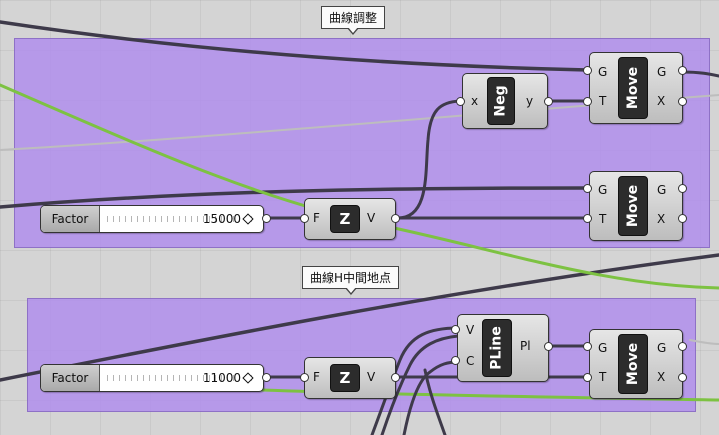  Describe the element at coordinates (474, 101) in the screenshot. I see `input-param-x: x` at that location.